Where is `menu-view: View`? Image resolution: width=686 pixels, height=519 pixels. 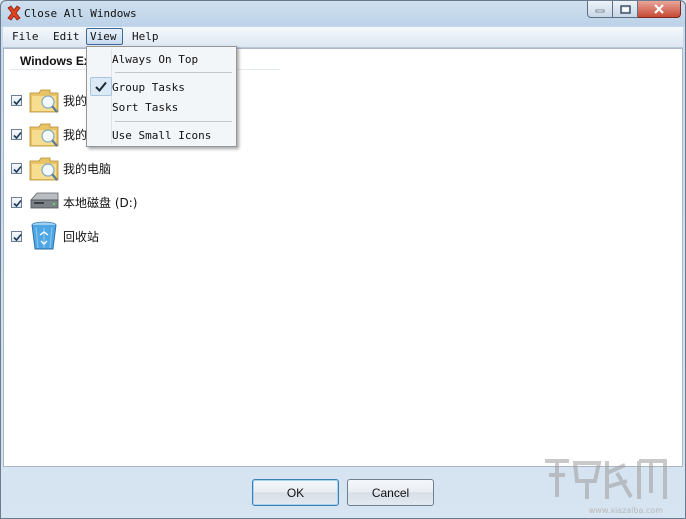 menu-view: View is located at coordinates (104, 36).